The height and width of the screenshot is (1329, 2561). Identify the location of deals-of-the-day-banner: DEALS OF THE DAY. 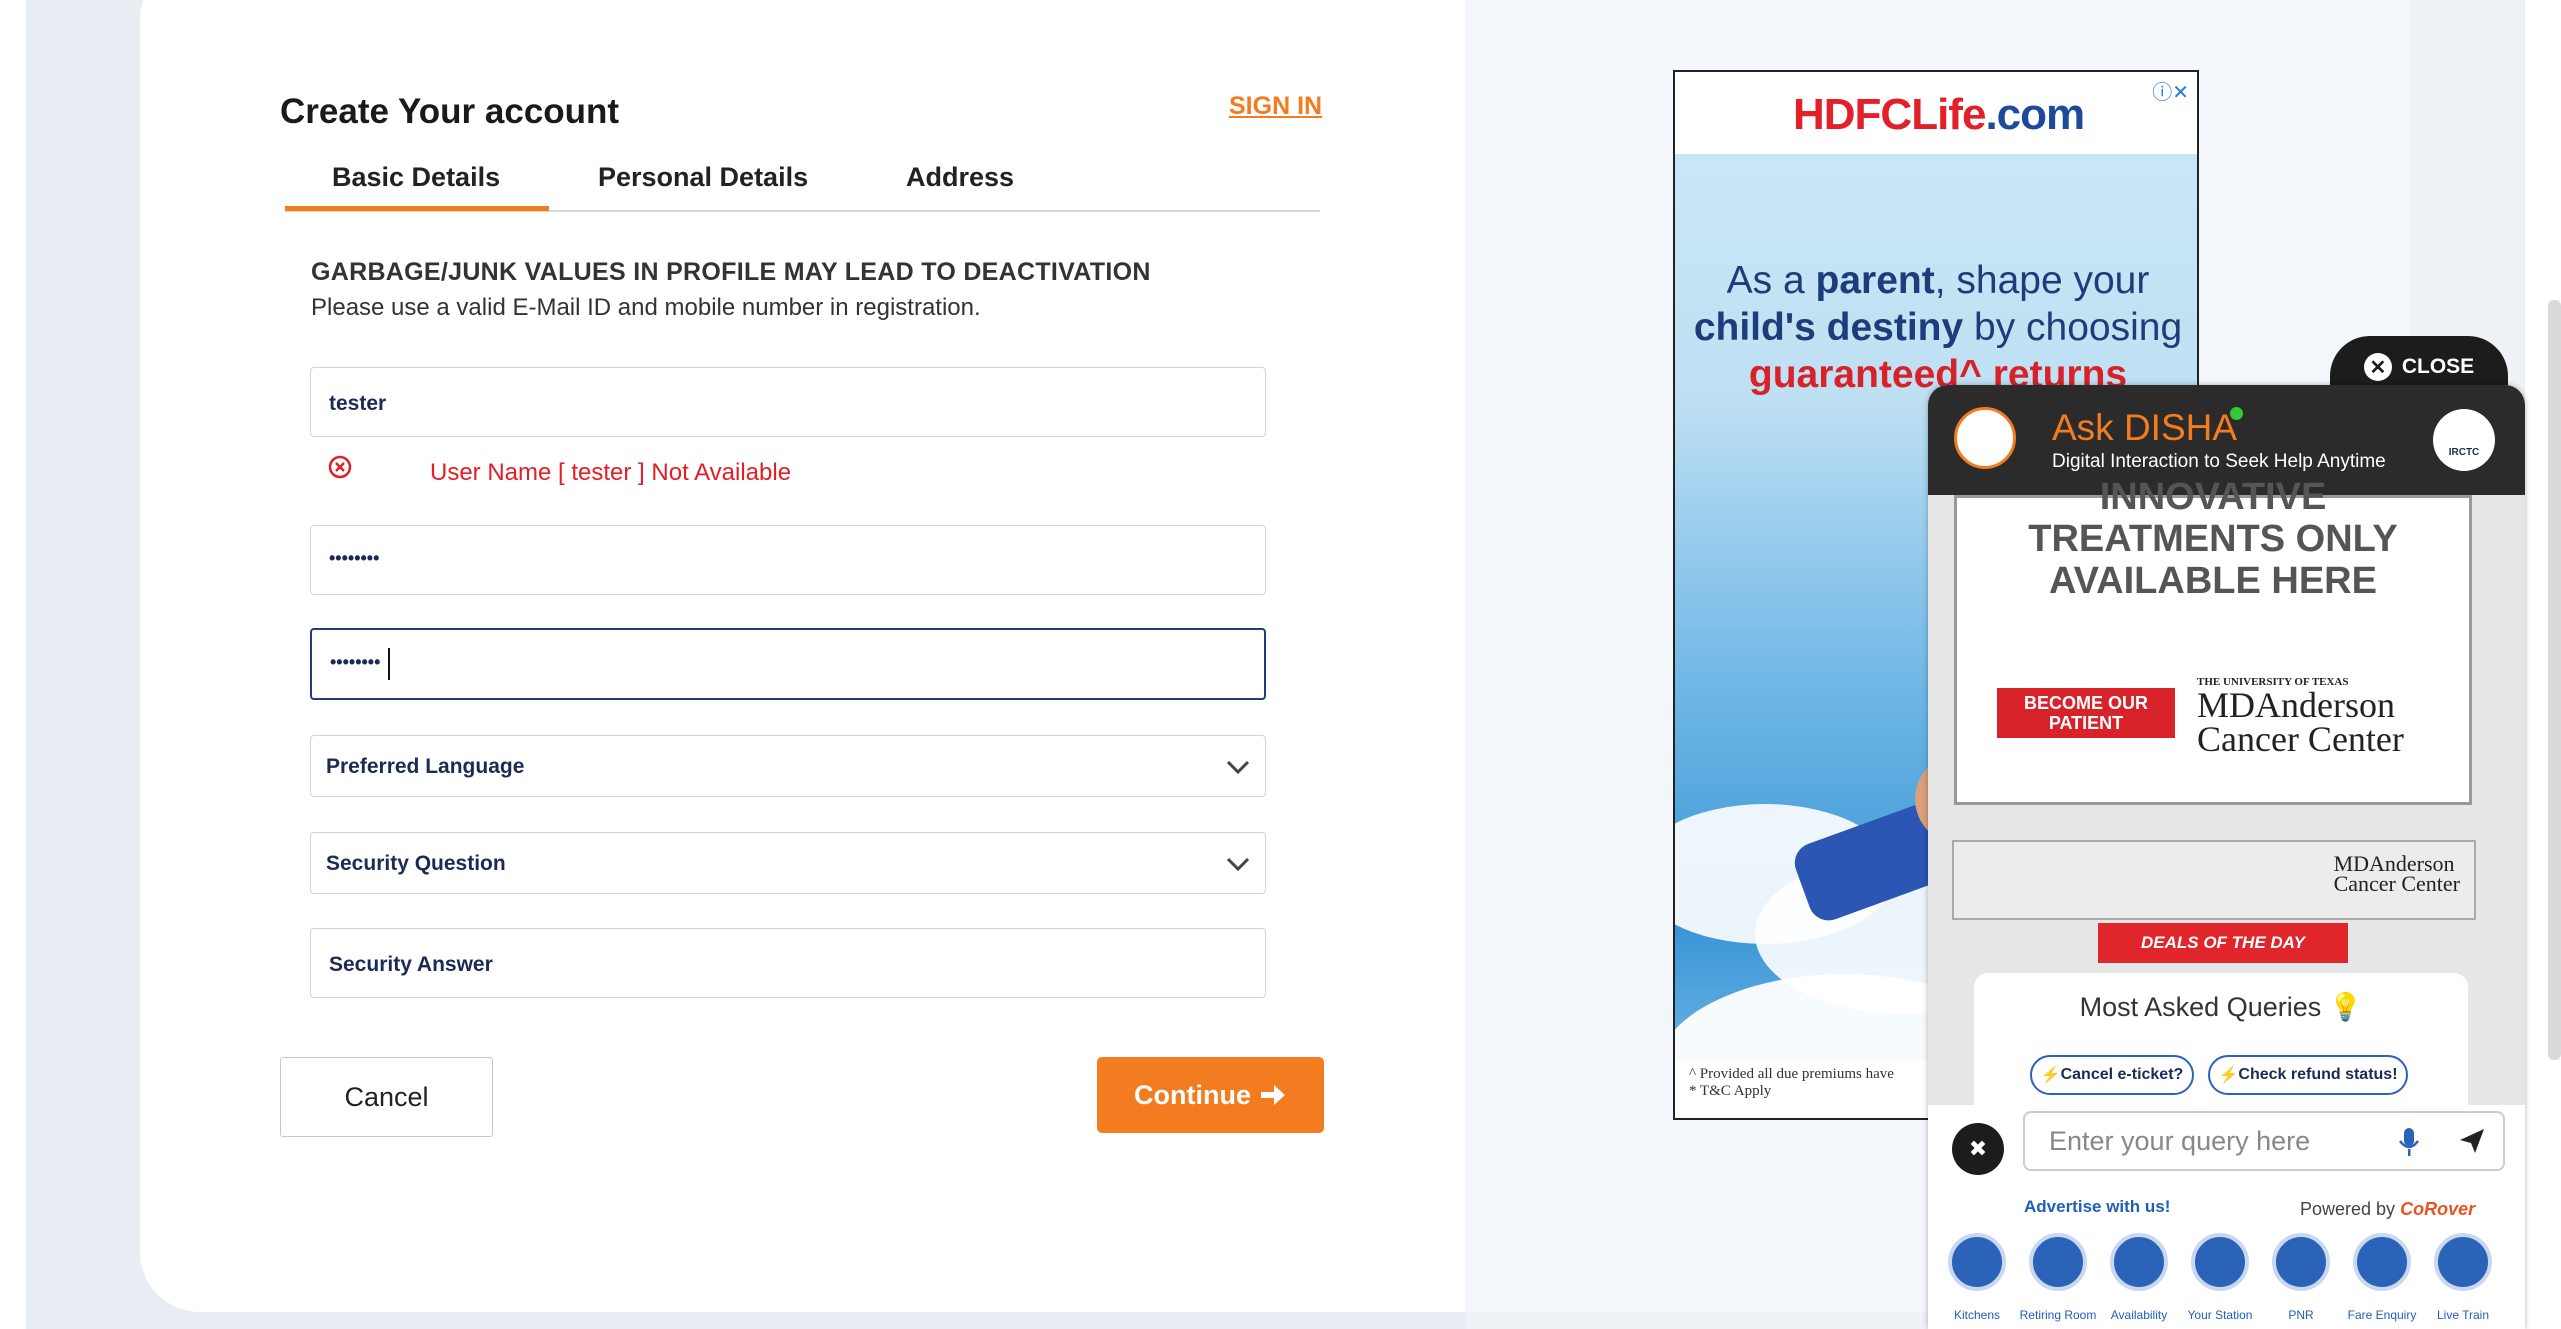
(2223, 943).